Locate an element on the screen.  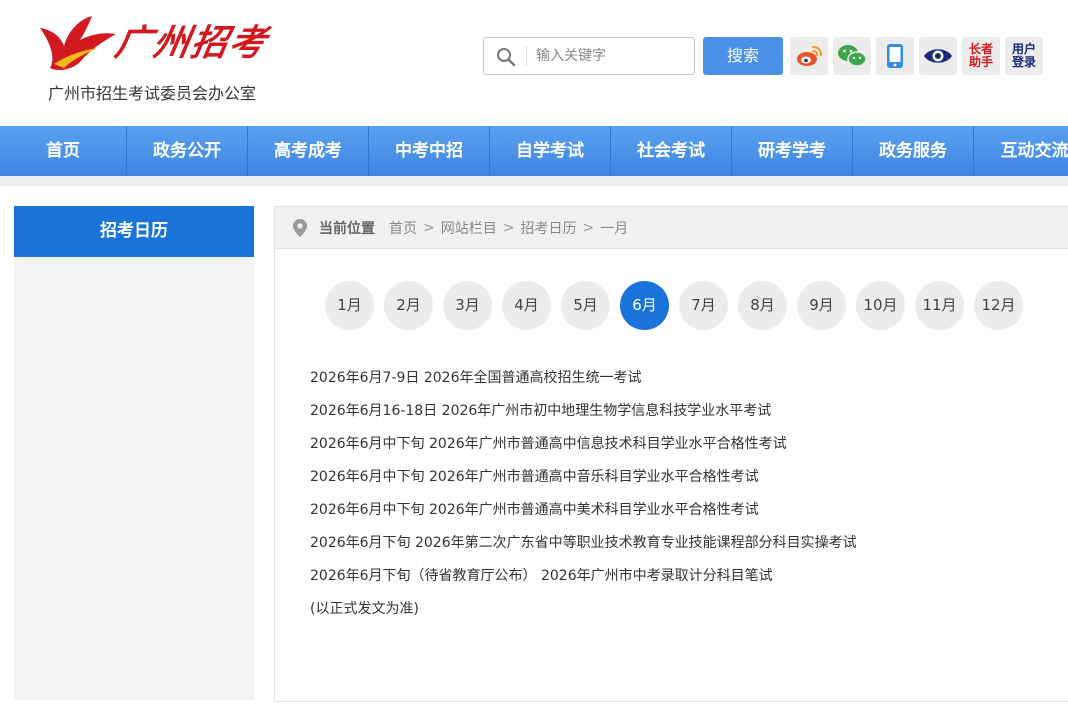
month-button-6: 6月 is located at coordinates (644, 305).